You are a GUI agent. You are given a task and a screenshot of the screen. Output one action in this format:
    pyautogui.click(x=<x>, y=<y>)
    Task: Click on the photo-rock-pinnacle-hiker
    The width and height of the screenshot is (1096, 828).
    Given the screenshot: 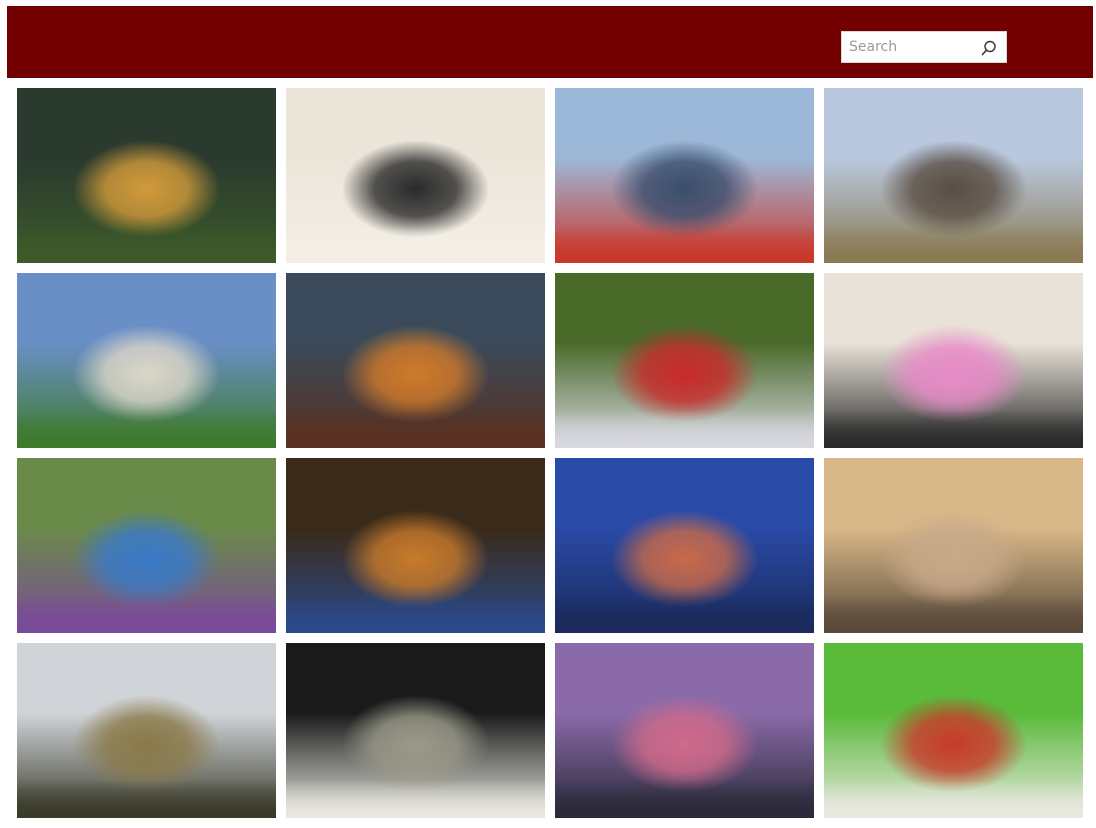 What is the action you would take?
    pyautogui.click(x=146, y=730)
    